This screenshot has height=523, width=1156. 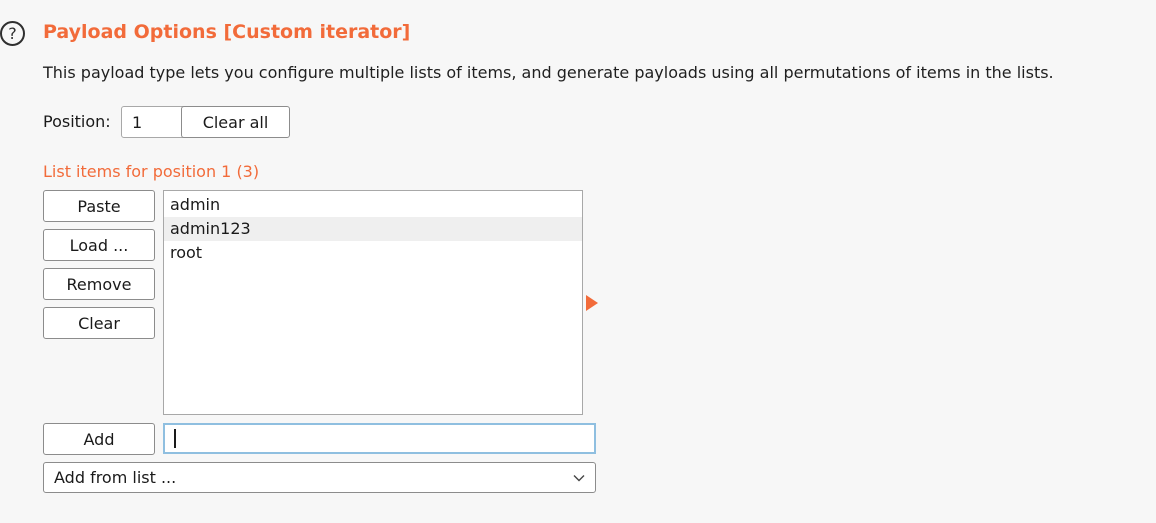 What do you see at coordinates (592, 303) in the screenshot?
I see `expand-arrow-icon` at bounding box center [592, 303].